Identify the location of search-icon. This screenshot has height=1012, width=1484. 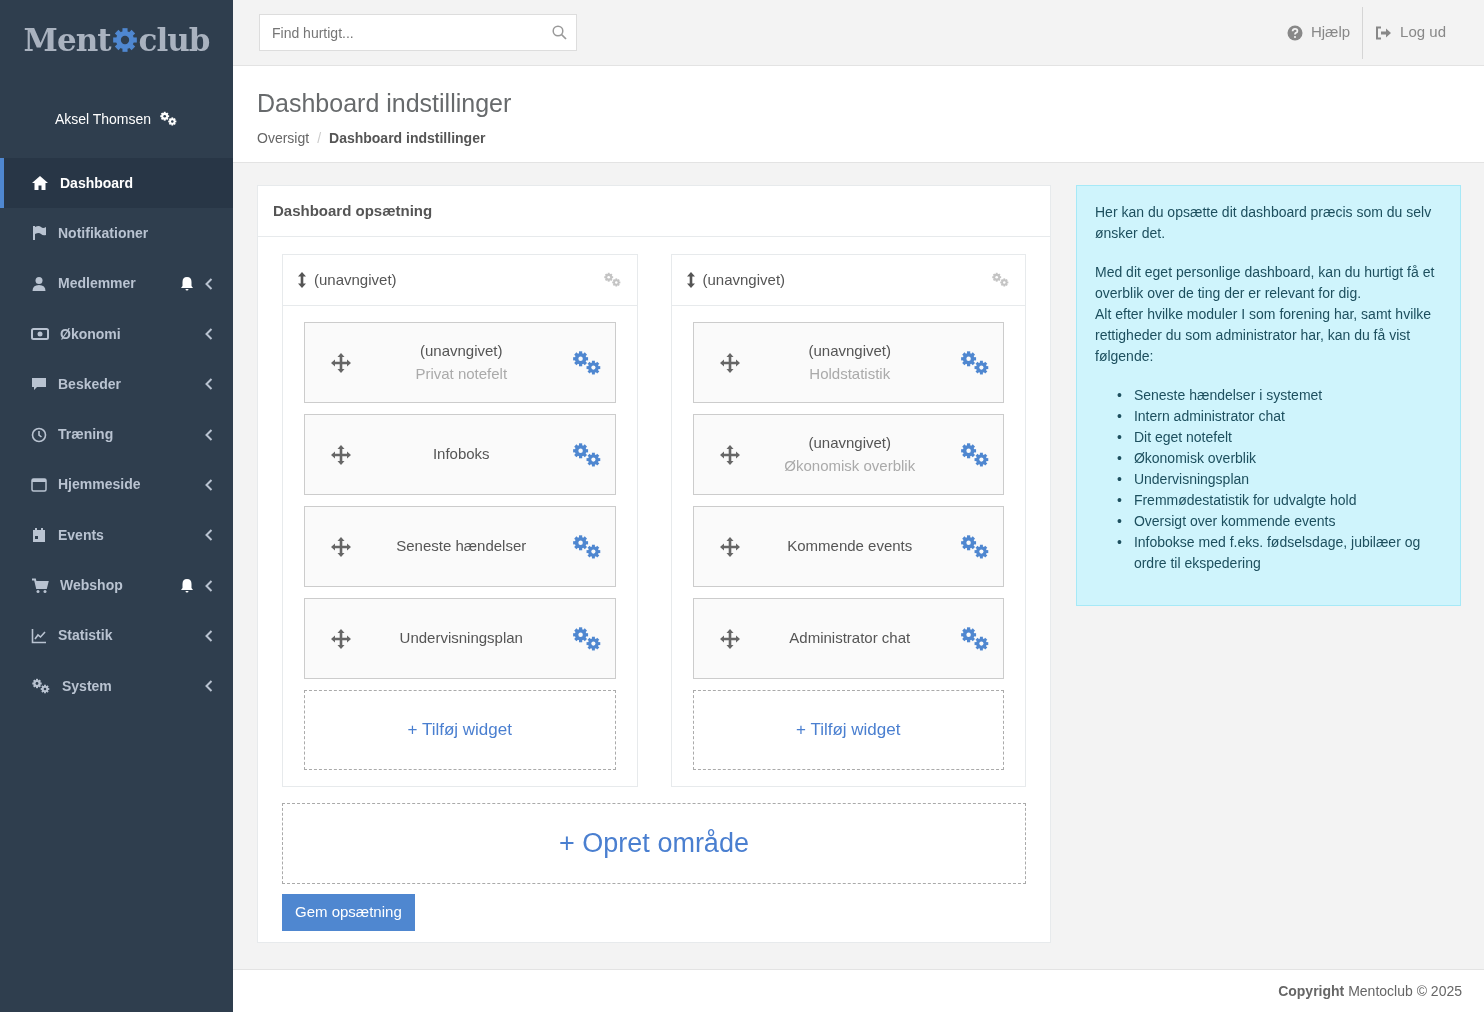
(559, 32).